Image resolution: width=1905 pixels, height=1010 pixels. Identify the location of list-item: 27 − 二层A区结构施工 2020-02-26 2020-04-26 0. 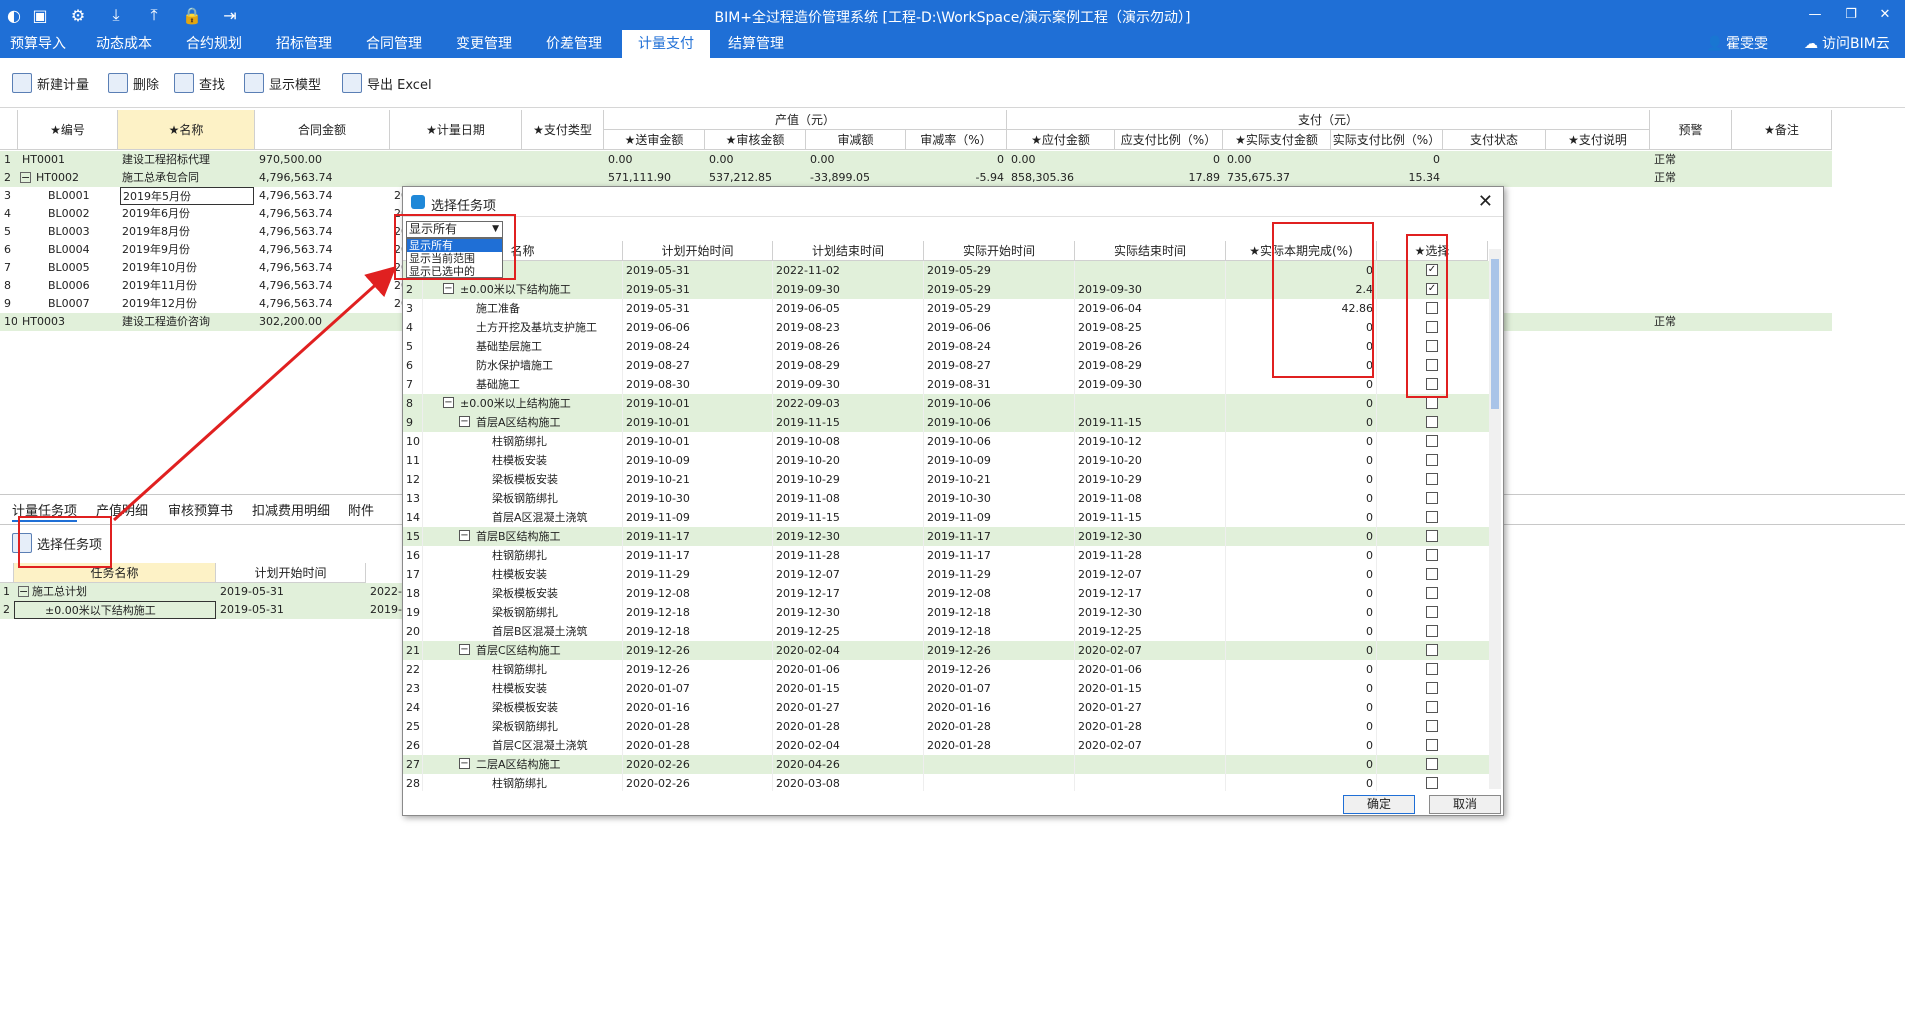
(946, 764).